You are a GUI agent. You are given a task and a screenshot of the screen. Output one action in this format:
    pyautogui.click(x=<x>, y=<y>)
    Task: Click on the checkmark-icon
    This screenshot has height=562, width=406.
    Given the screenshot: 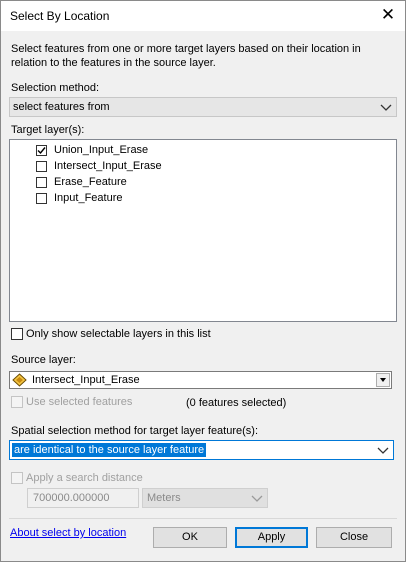 What is the action you would take?
    pyautogui.click(x=41, y=151)
    